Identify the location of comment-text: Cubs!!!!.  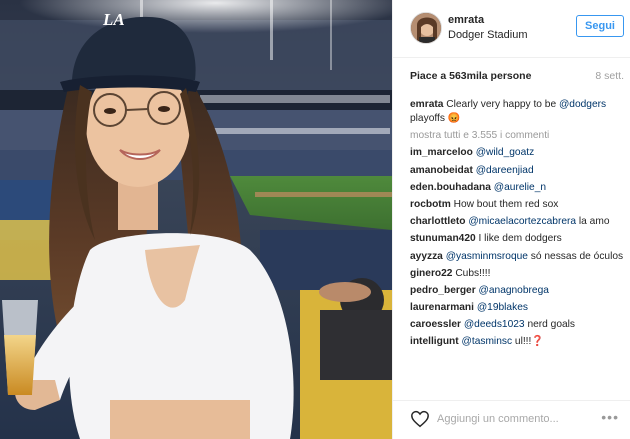
(473, 273).